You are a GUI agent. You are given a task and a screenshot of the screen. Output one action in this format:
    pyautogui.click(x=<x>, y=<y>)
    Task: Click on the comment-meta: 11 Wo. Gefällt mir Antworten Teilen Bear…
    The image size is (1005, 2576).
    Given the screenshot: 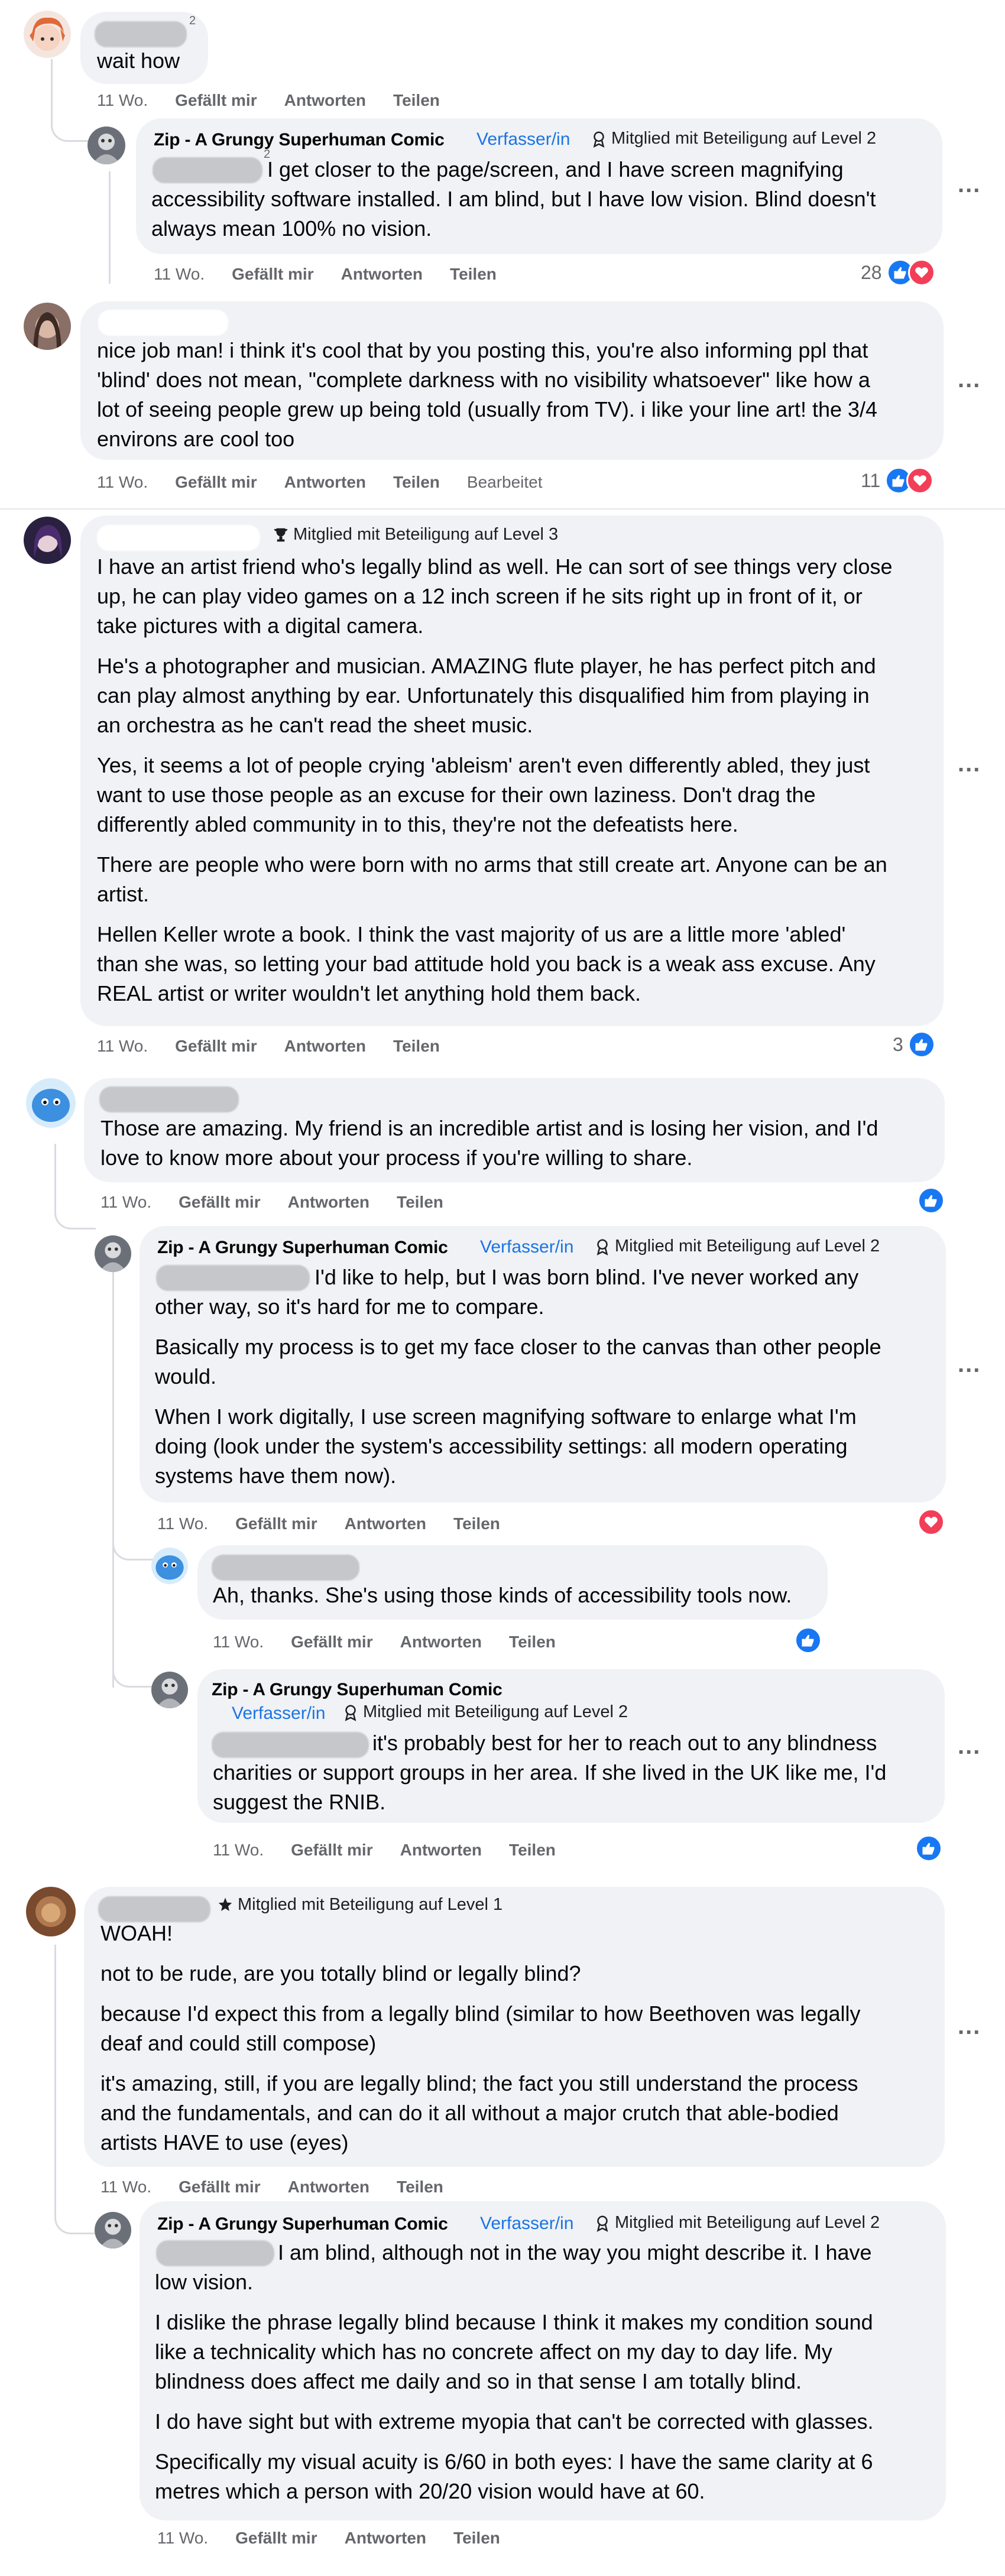 What is the action you would take?
    pyautogui.click(x=320, y=482)
    